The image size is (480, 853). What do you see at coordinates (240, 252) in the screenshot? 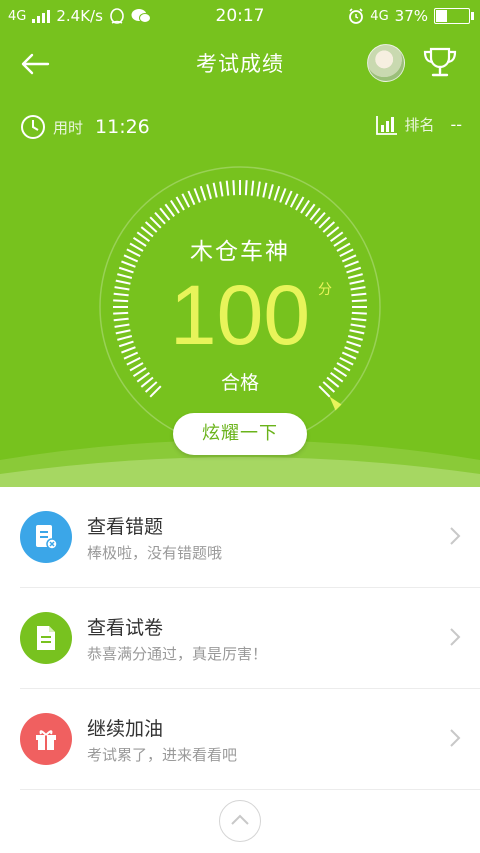
I see `driver-title: 木仓车神` at bounding box center [240, 252].